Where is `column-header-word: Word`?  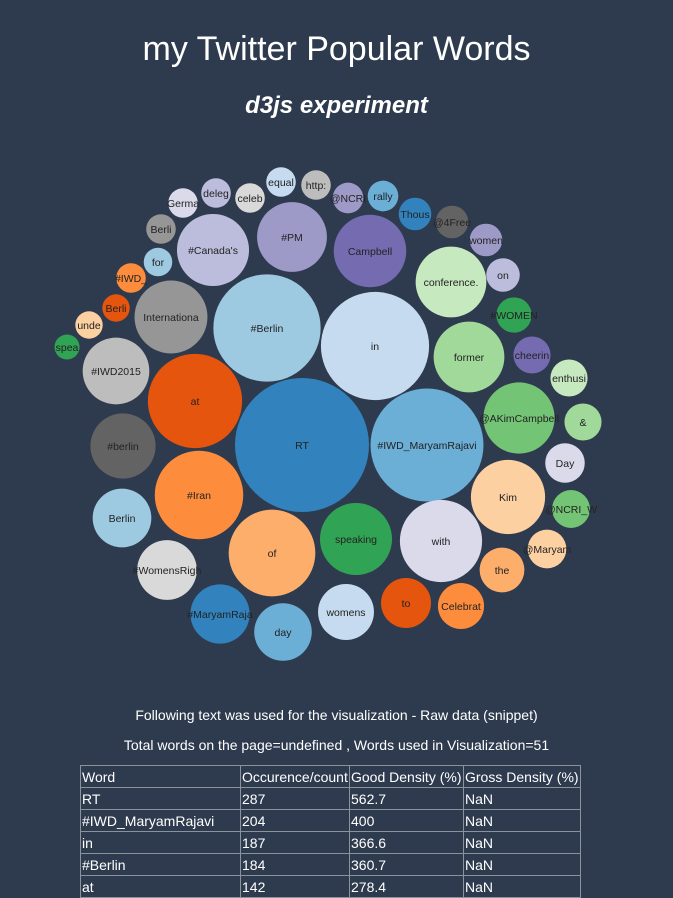
column-header-word: Word is located at coordinates (160, 776).